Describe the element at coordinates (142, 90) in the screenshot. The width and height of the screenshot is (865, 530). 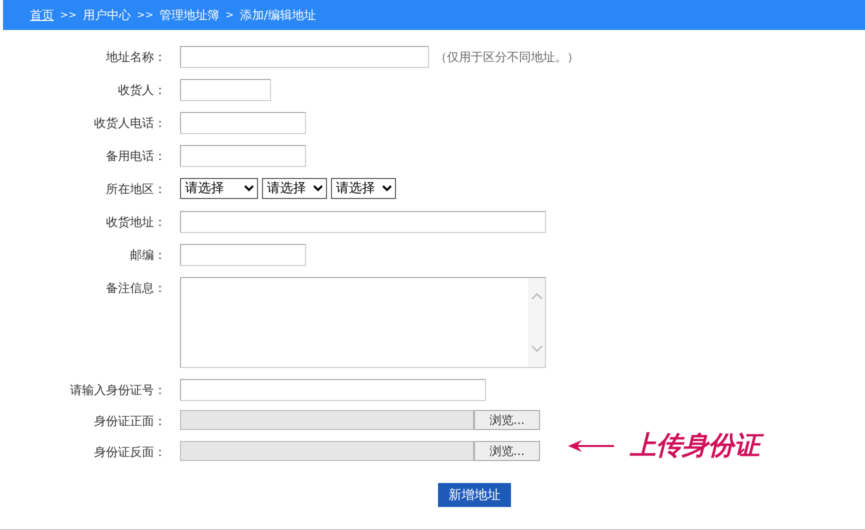
I see `field-label: 收货人：` at that location.